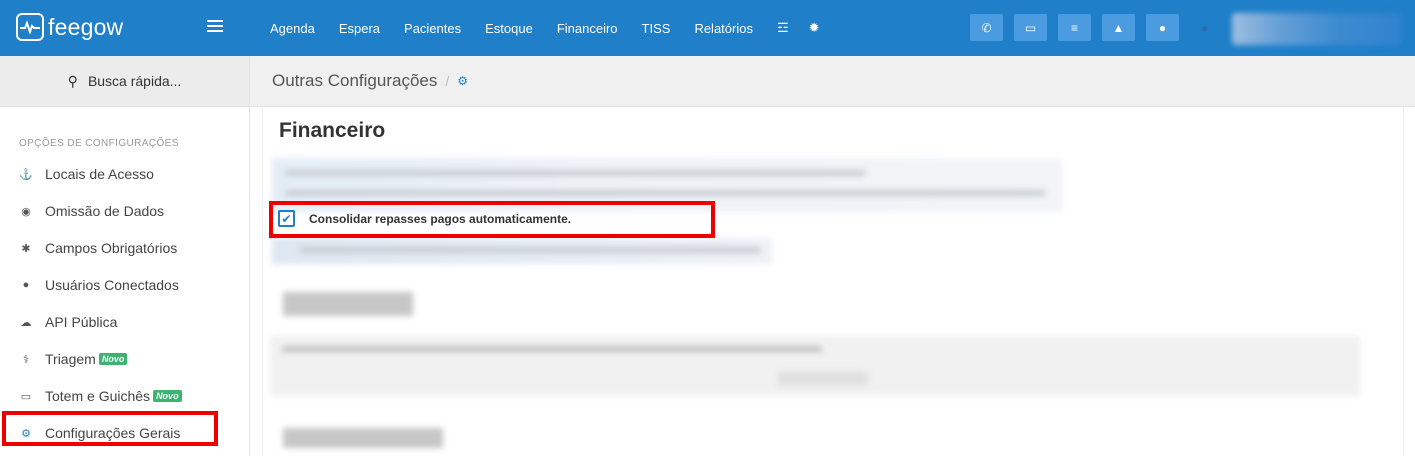 This screenshot has height=456, width=1415. I want to click on highlight-box-sidebar, so click(110, 428).